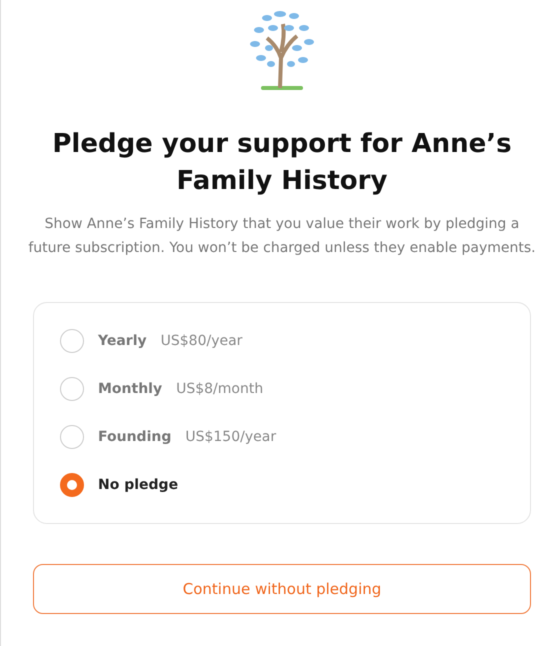  What do you see at coordinates (282, 589) in the screenshot?
I see `continue-button: Continue without pledging` at bounding box center [282, 589].